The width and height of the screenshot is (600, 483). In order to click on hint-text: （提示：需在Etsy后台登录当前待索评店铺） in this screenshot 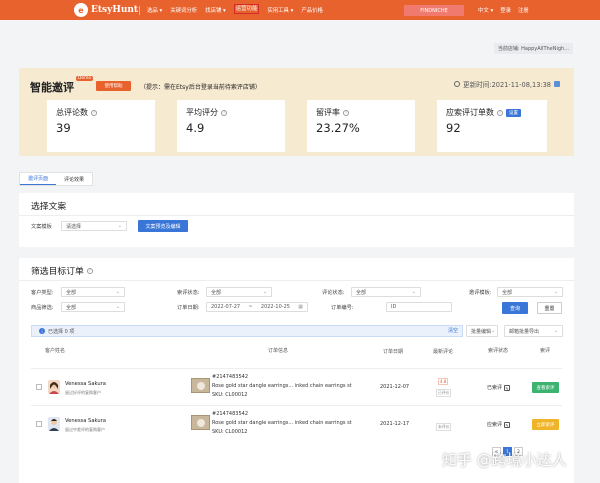, I will do `click(200, 87)`.